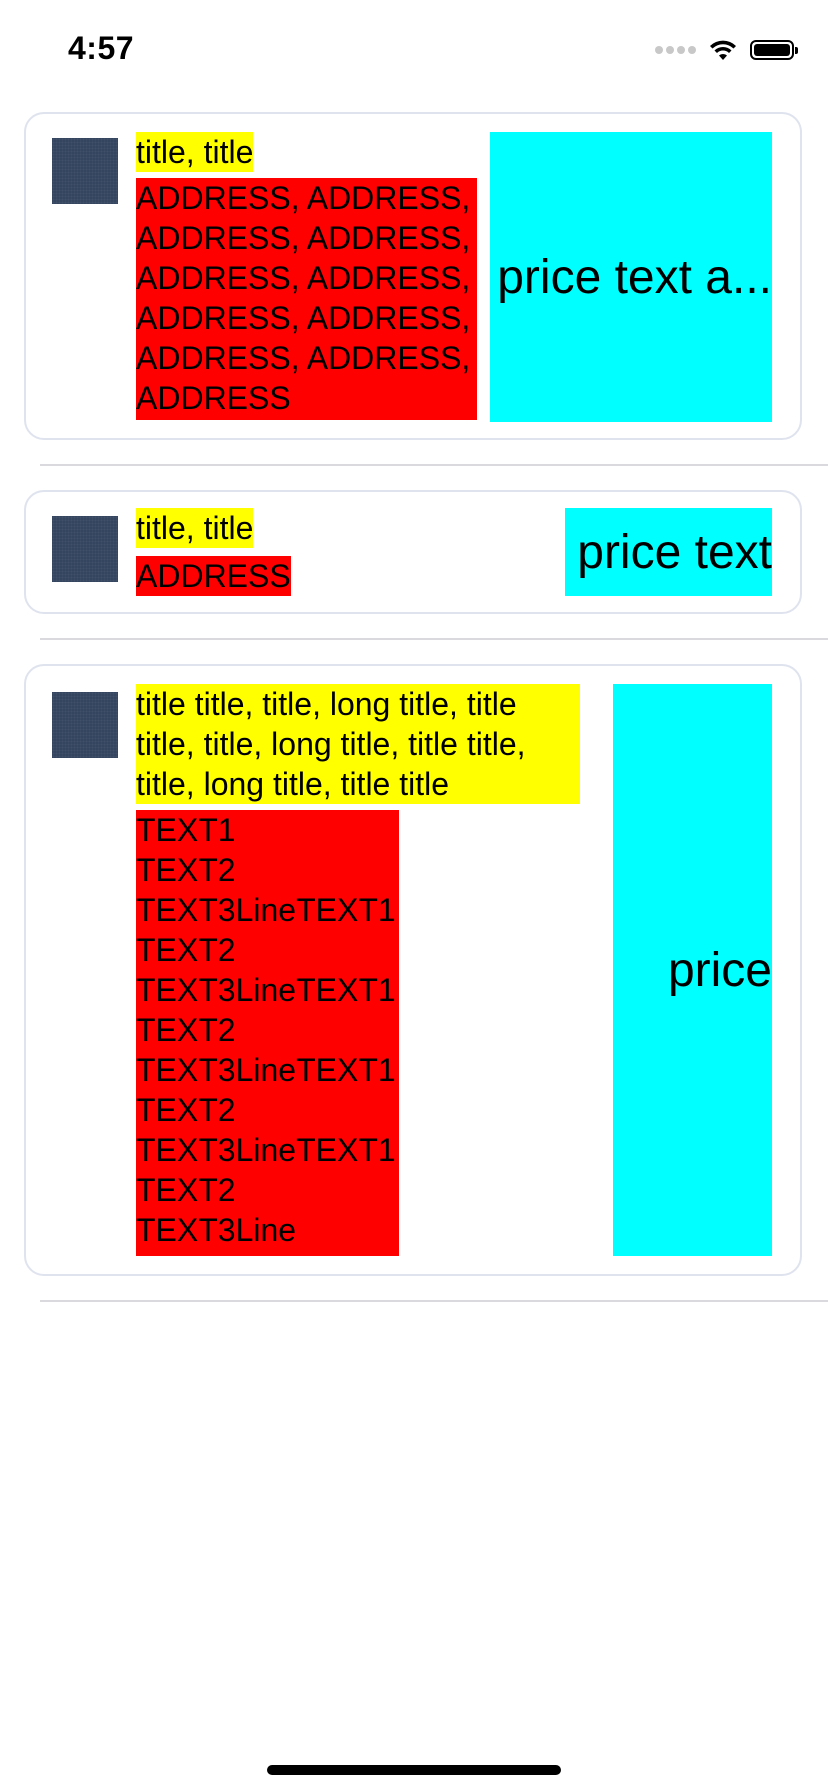 The width and height of the screenshot is (828, 1792). What do you see at coordinates (692, 970) in the screenshot?
I see `card-price: price` at bounding box center [692, 970].